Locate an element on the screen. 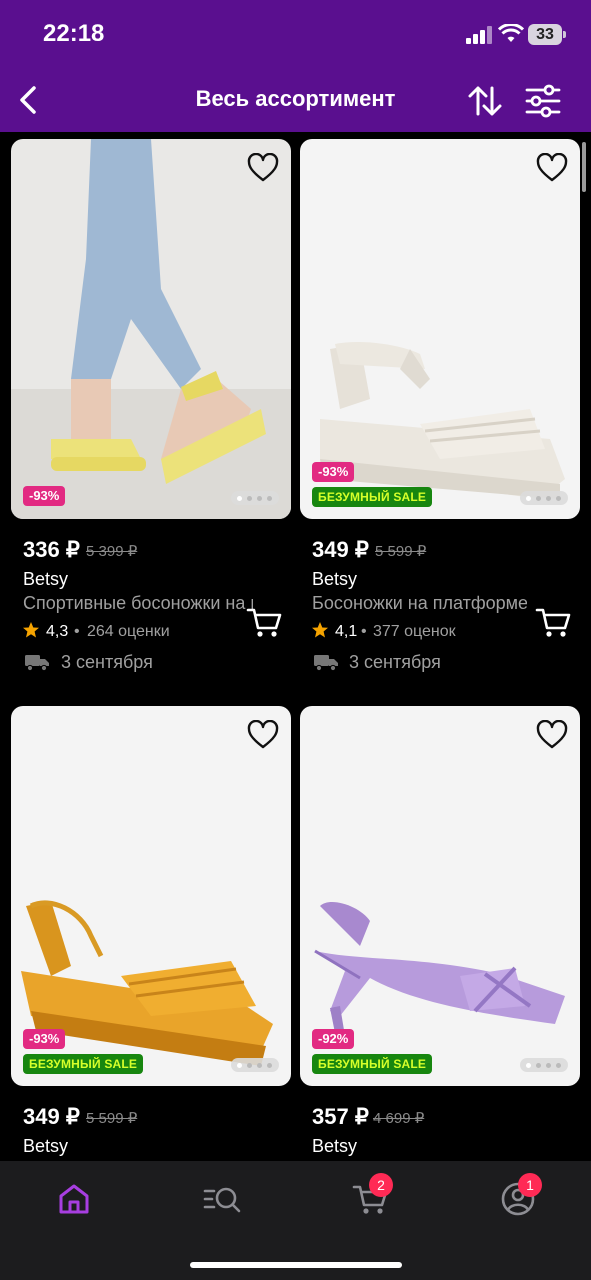 Image resolution: width=591 pixels, height=1280 pixels. product-name: Босоножки на платформе is located at coordinates (419, 603).